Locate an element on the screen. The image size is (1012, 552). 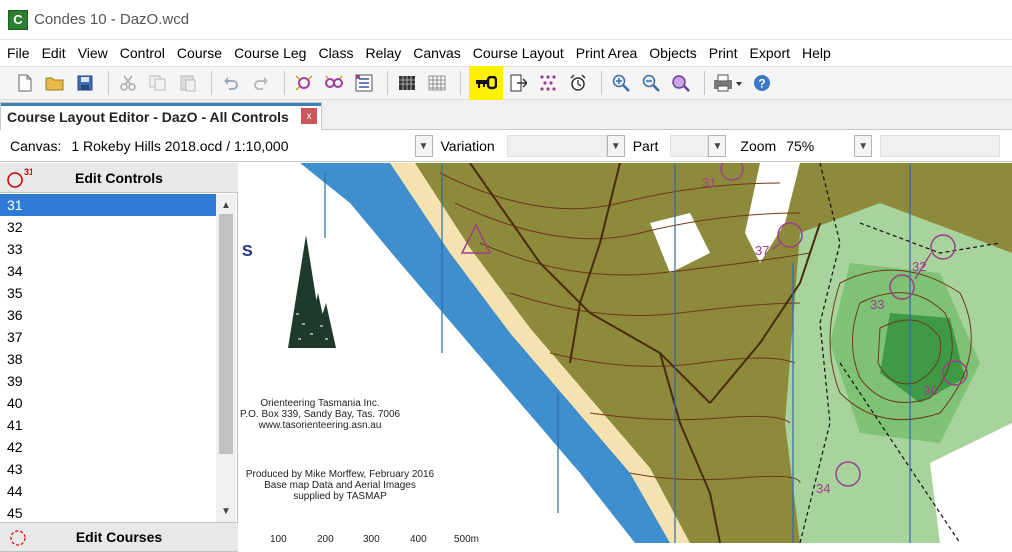
control-label: 32 is located at coordinates (919, 266).